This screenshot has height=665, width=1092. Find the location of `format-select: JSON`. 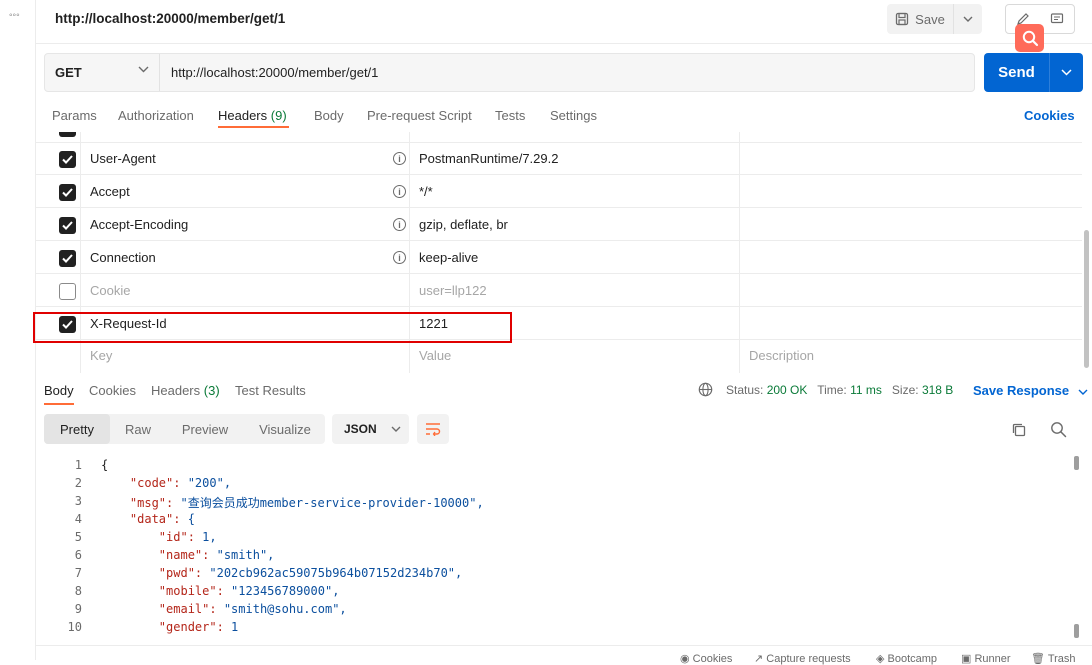

format-select: JSON is located at coordinates (370, 429).